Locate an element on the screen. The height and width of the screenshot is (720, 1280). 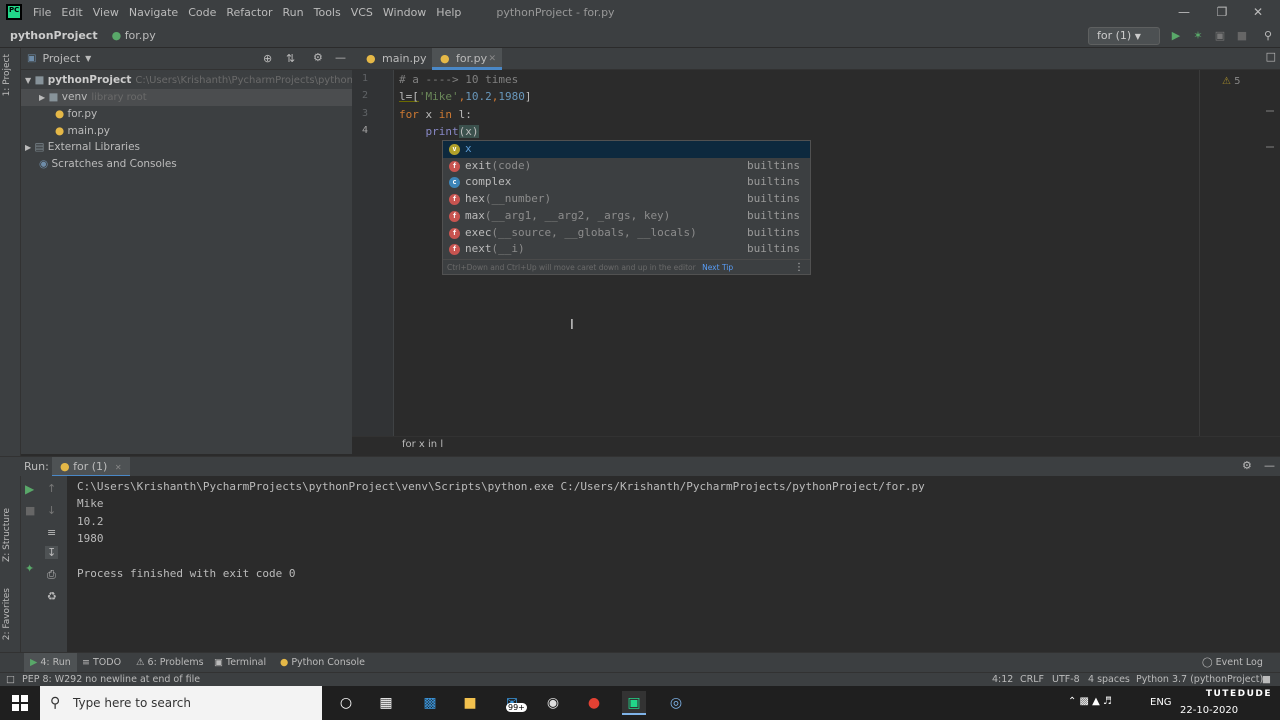
next-tip-link: Next Tip is located at coordinates (717, 267).